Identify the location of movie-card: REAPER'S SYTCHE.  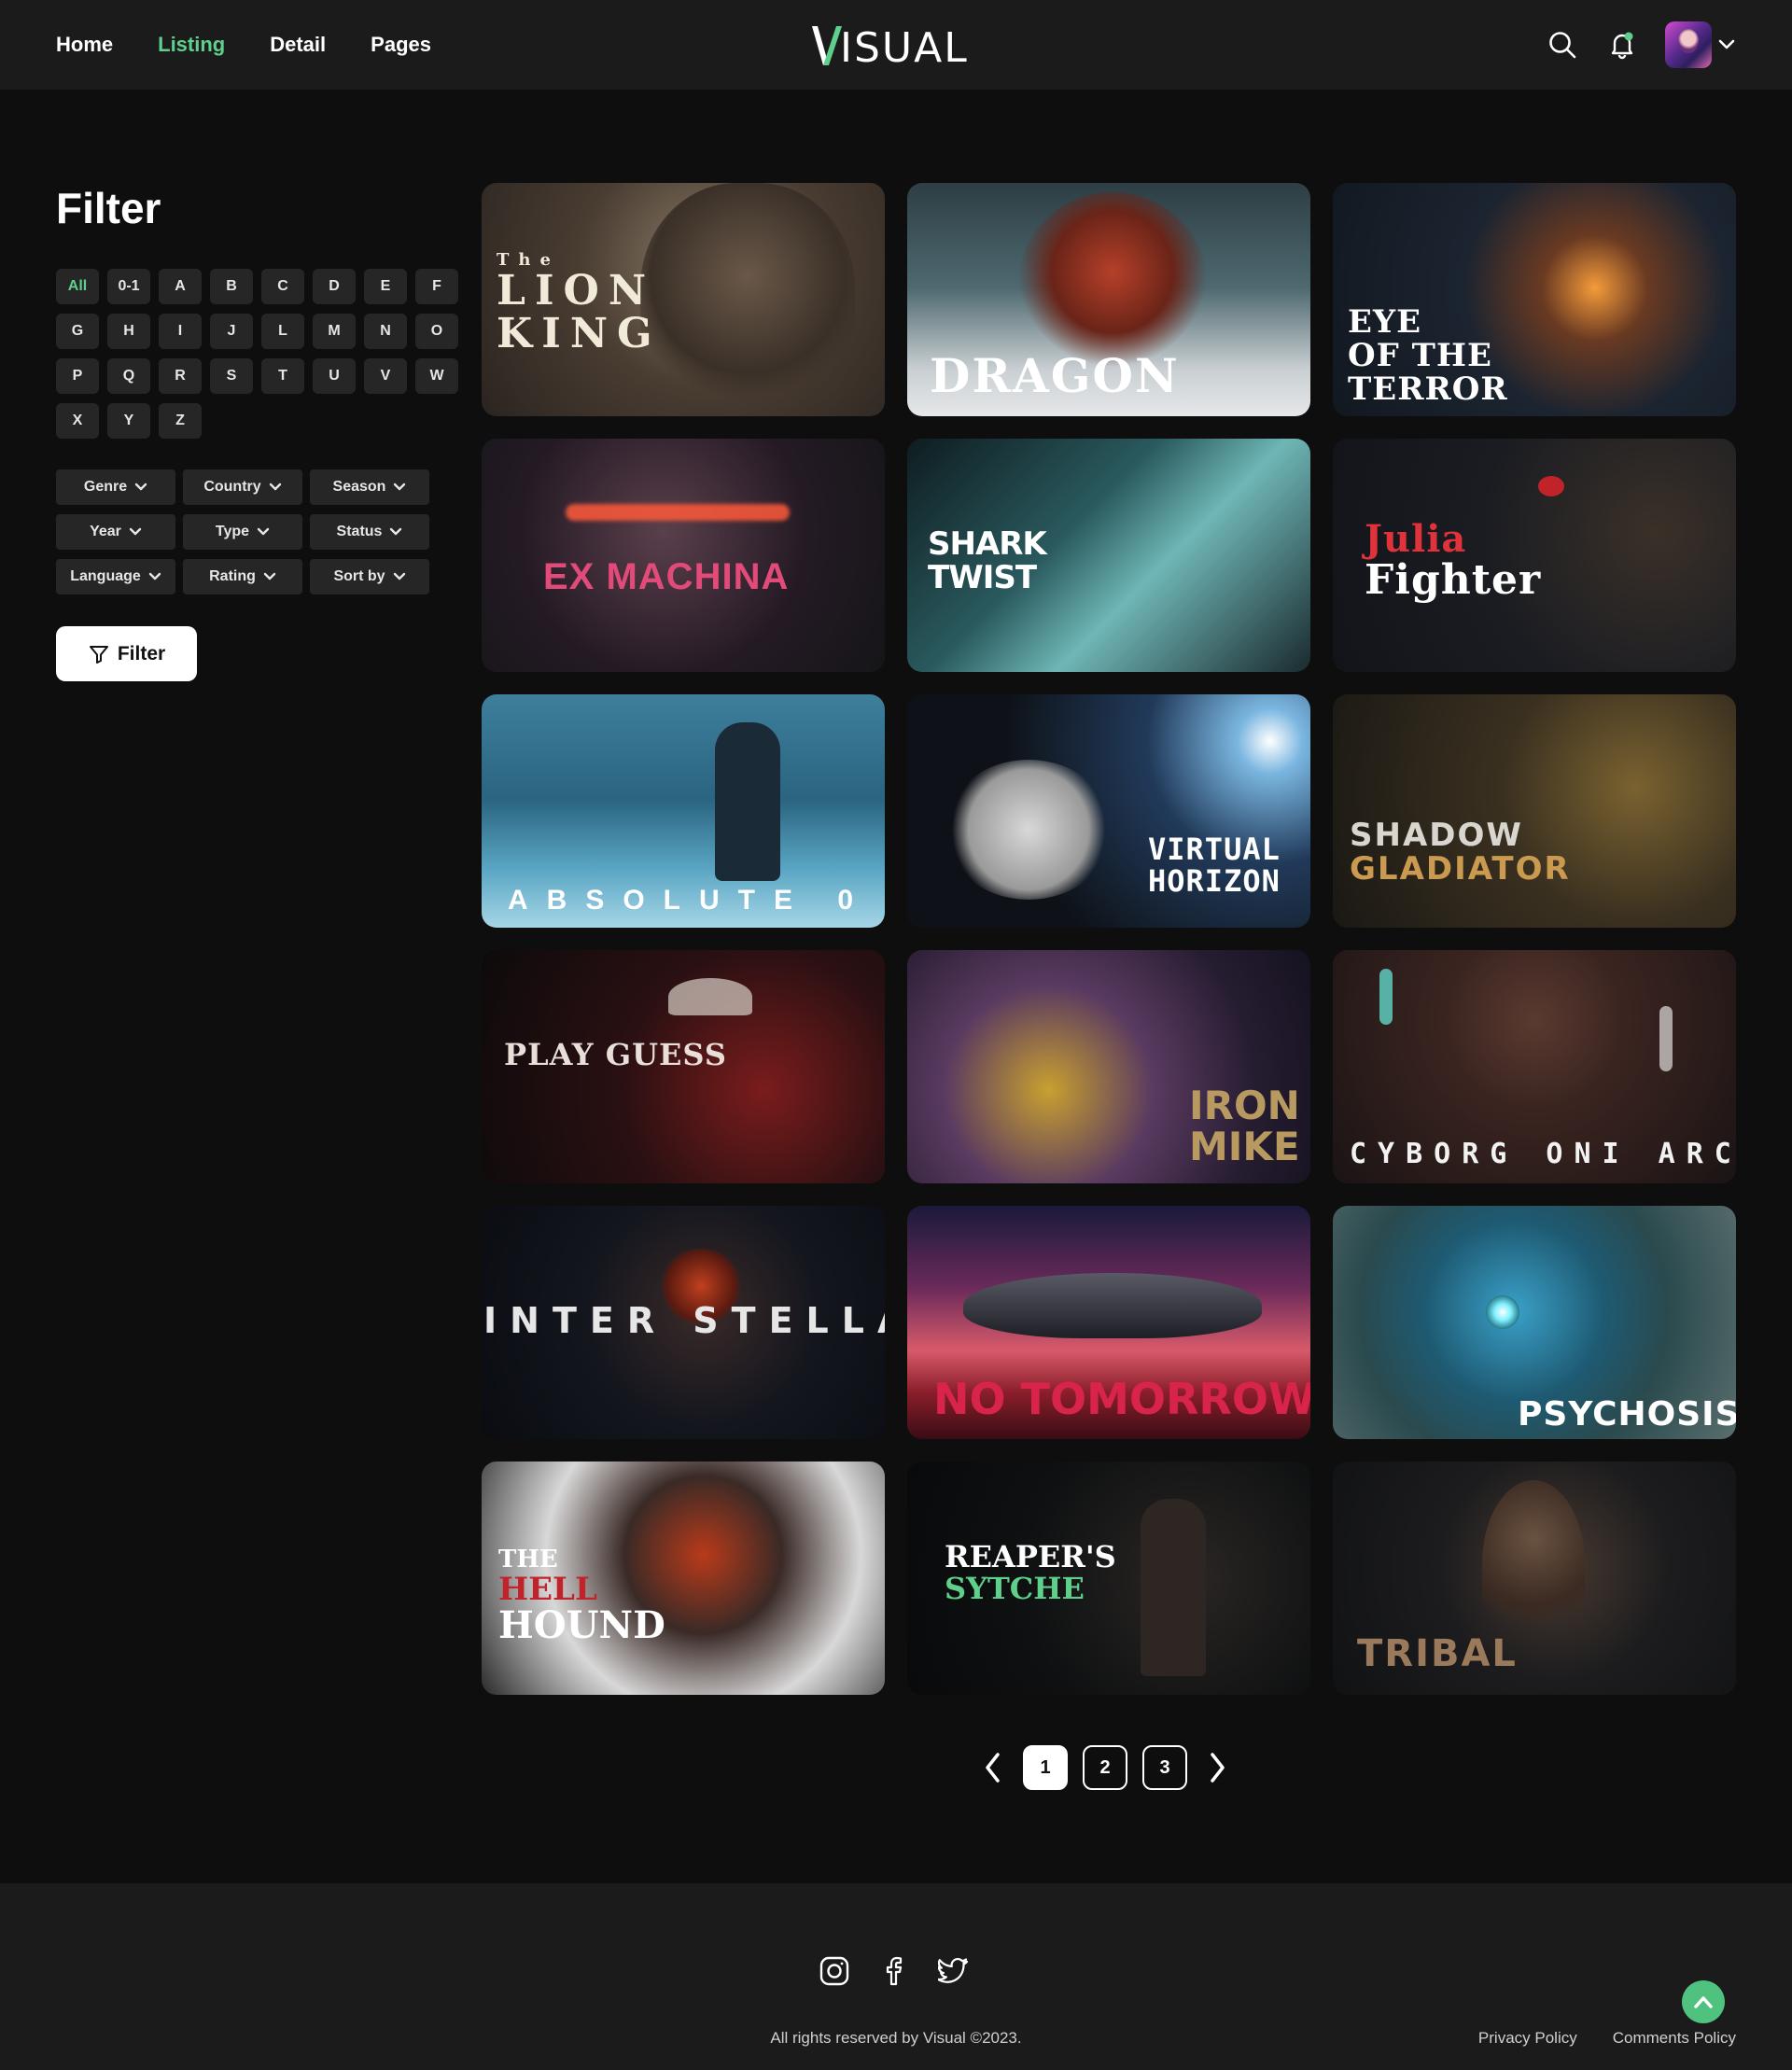
(1108, 1578).